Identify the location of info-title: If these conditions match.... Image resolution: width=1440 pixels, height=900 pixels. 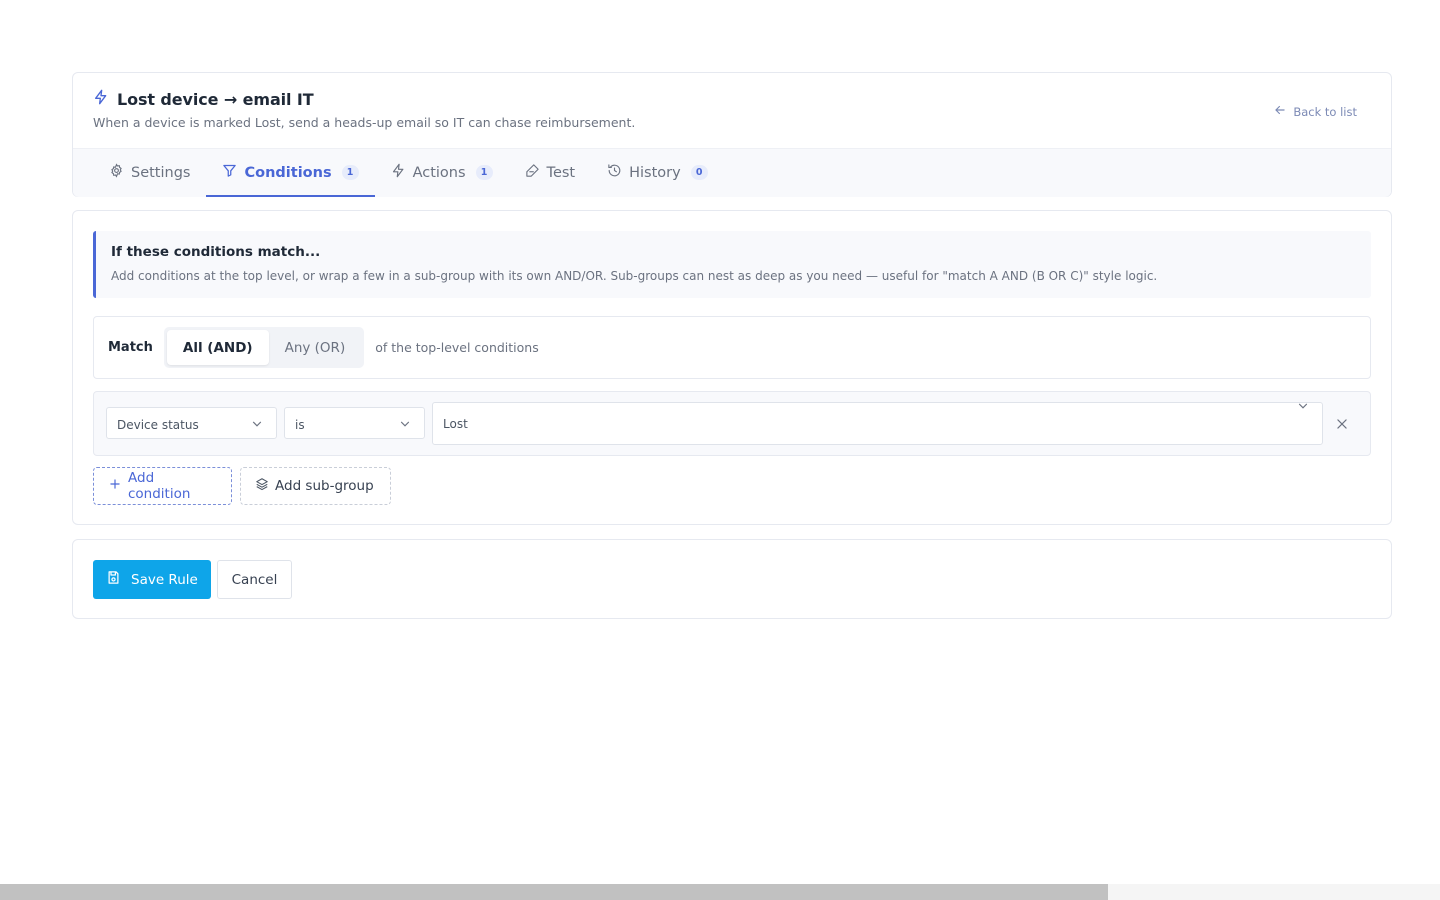
(216, 252).